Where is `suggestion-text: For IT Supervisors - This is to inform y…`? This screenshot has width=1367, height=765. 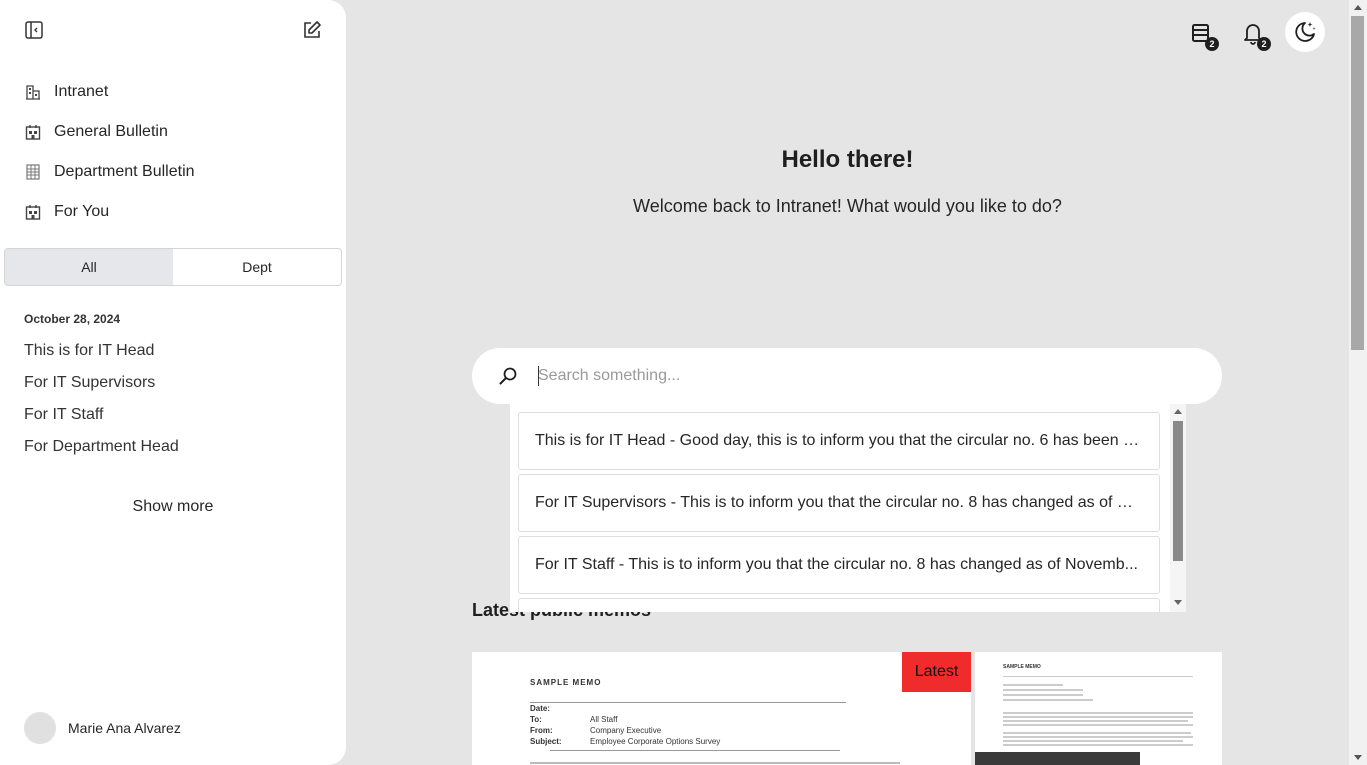 suggestion-text: For IT Supervisors - This is to inform y… is located at coordinates (839, 502).